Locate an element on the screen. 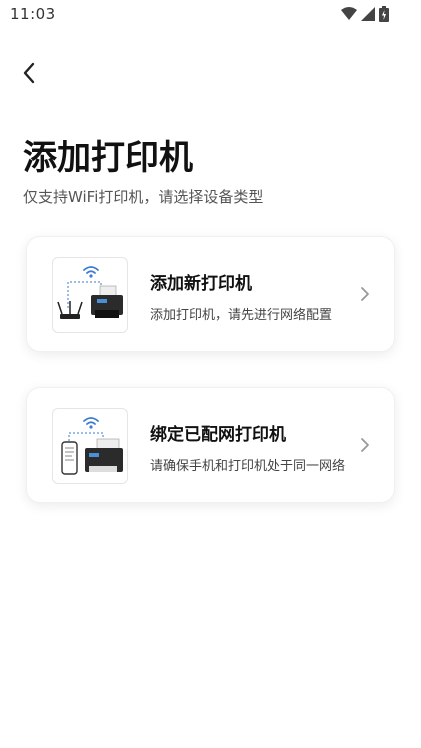  page-subtitle: 仅支持WiFi打印机，请选择设备类型 is located at coordinates (143, 197).